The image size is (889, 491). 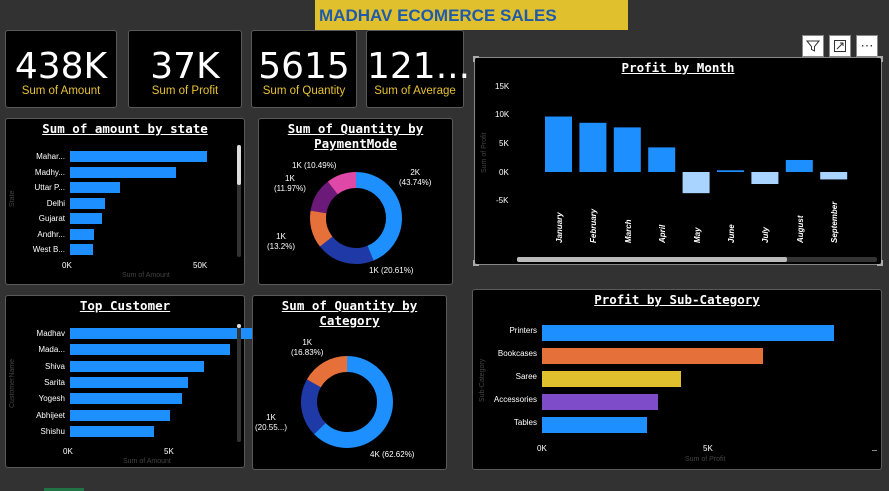 I want to click on slice-label-pct: (20.55...), so click(x=271, y=427).